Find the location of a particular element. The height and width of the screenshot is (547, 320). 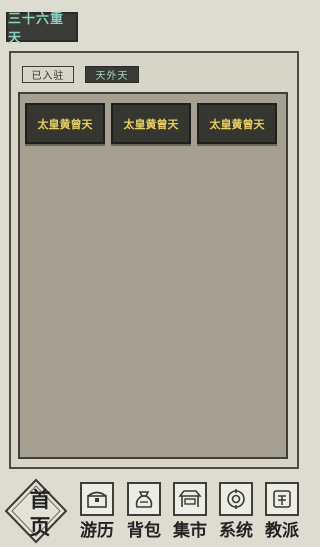

nav-label: 教派 is located at coordinates (282, 531).